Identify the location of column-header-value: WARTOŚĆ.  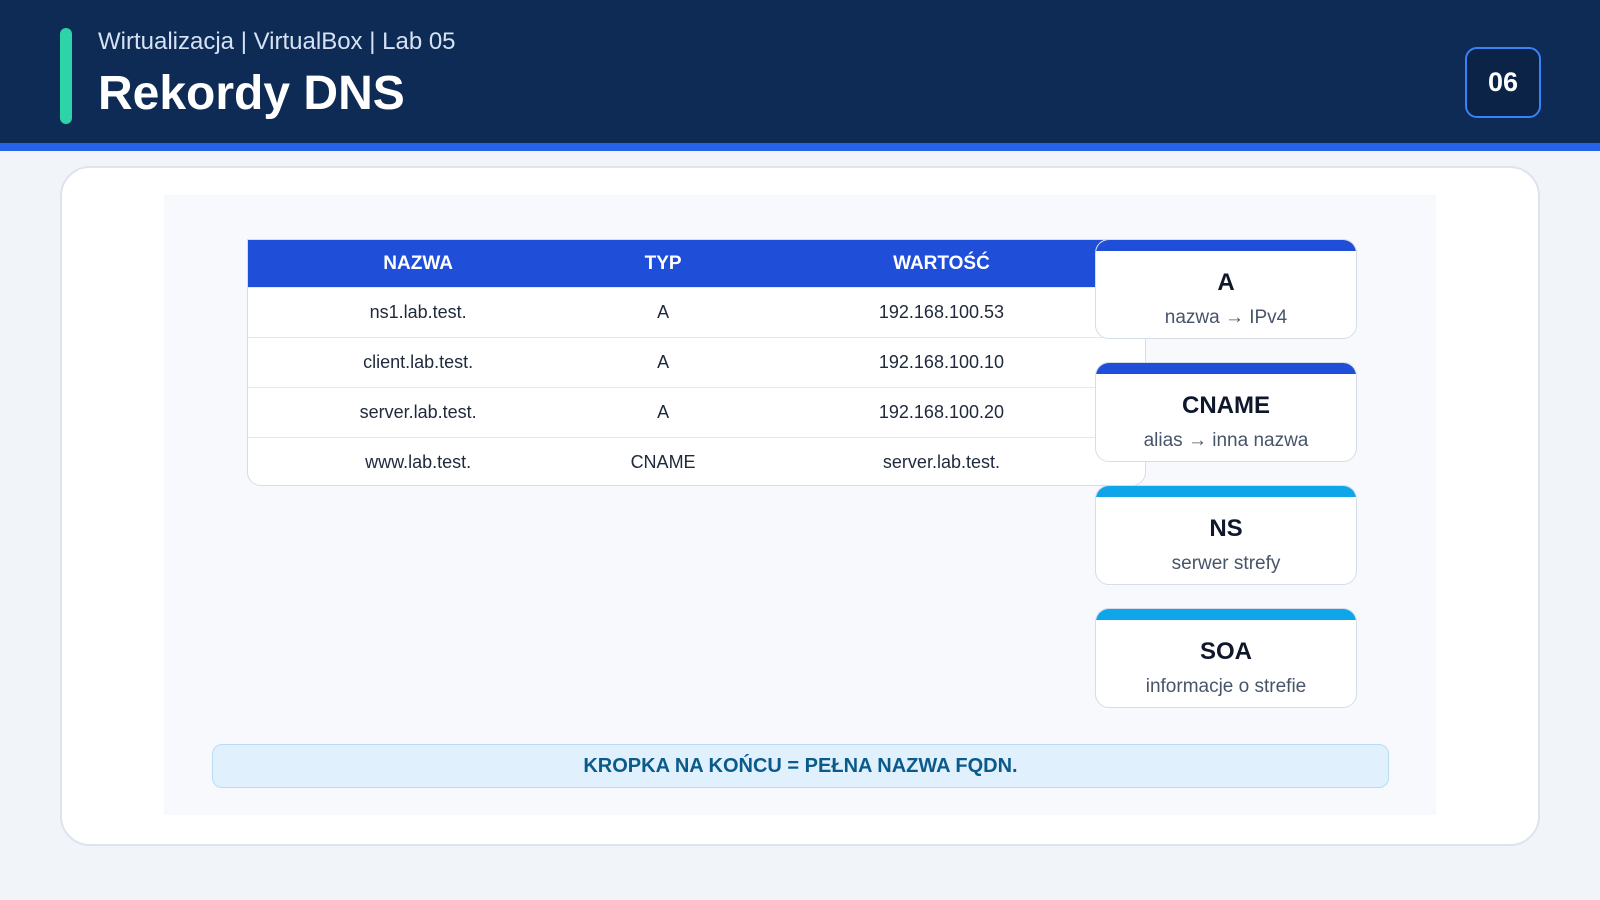
(941, 263).